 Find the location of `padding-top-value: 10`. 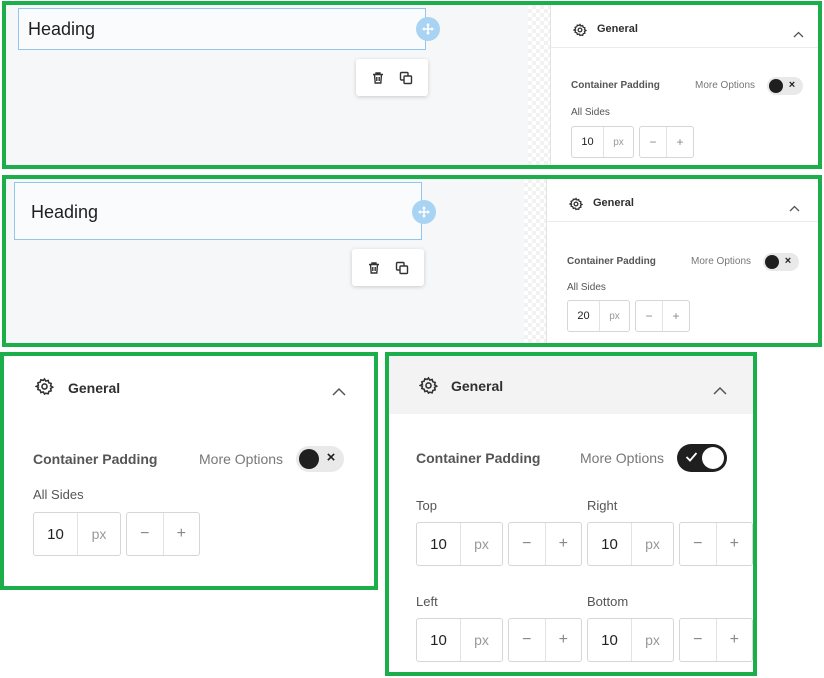

padding-top-value: 10 is located at coordinates (439, 544).